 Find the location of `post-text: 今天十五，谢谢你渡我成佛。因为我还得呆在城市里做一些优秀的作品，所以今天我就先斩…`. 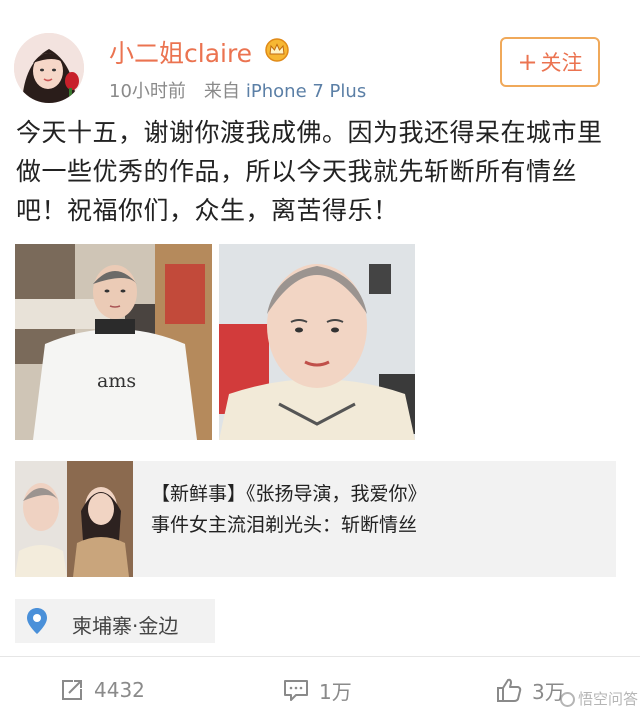

post-text: 今天十五，谢谢你渡我成佛。因为我还得呆在城市里做一些优秀的作品，所以今天我就先斩… is located at coordinates (309, 171).